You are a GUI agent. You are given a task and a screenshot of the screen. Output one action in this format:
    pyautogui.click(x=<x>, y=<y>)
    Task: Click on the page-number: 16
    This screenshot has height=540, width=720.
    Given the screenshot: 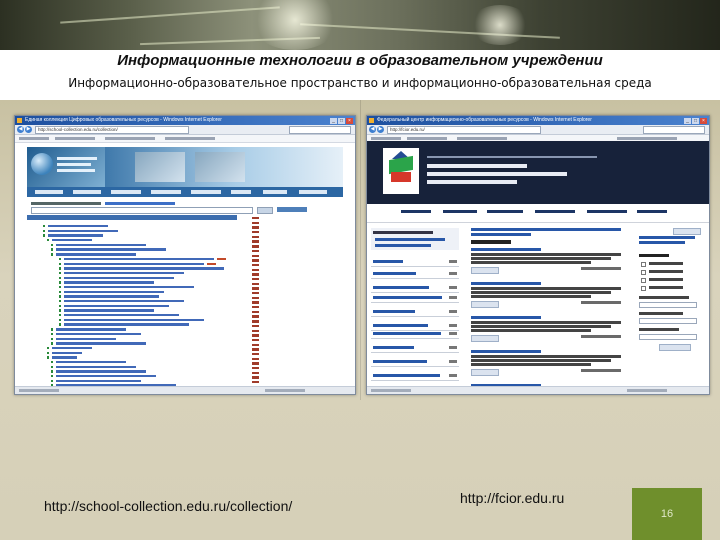 What is the action you would take?
    pyautogui.click(x=667, y=514)
    